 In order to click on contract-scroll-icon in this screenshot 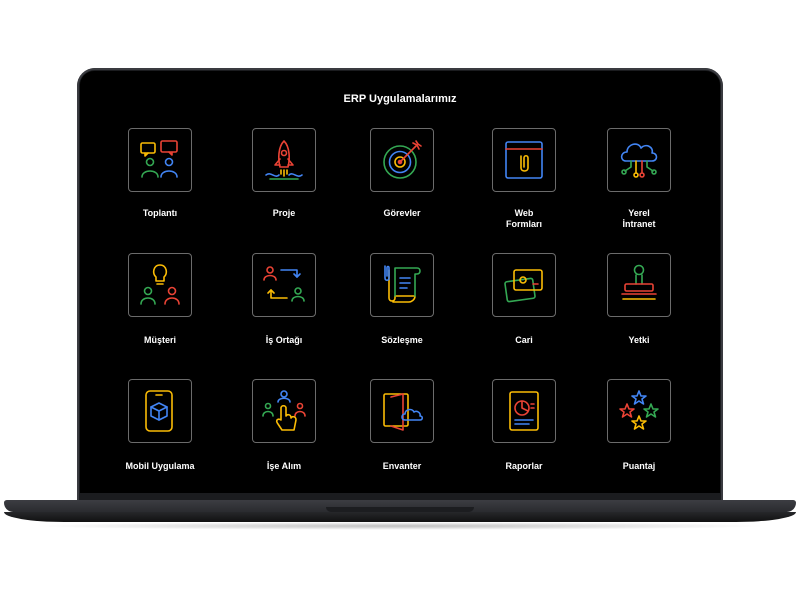, I will do `click(402, 284)`.